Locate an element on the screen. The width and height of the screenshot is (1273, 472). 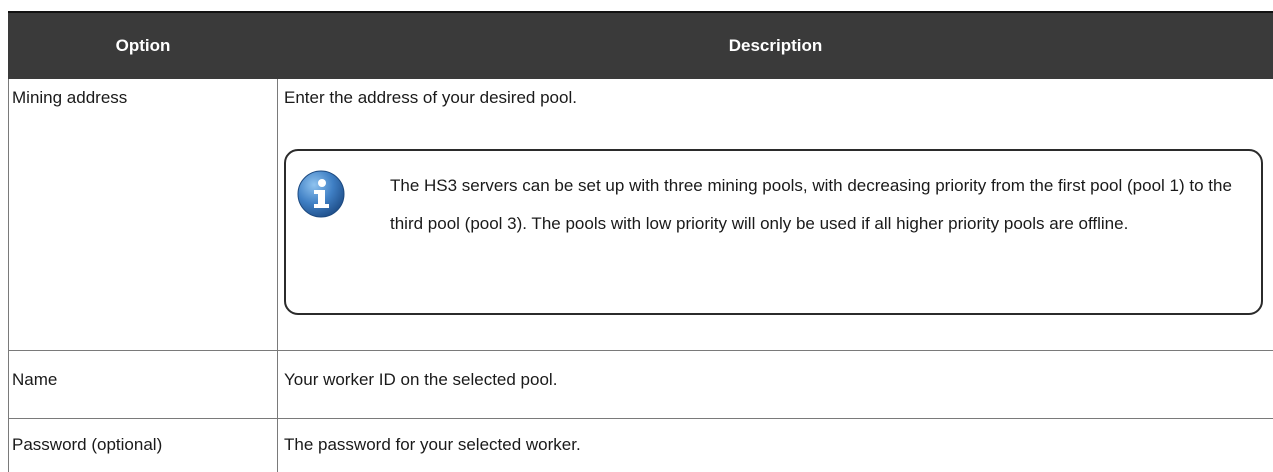
table-header: Option Description is located at coordinates (640, 45).